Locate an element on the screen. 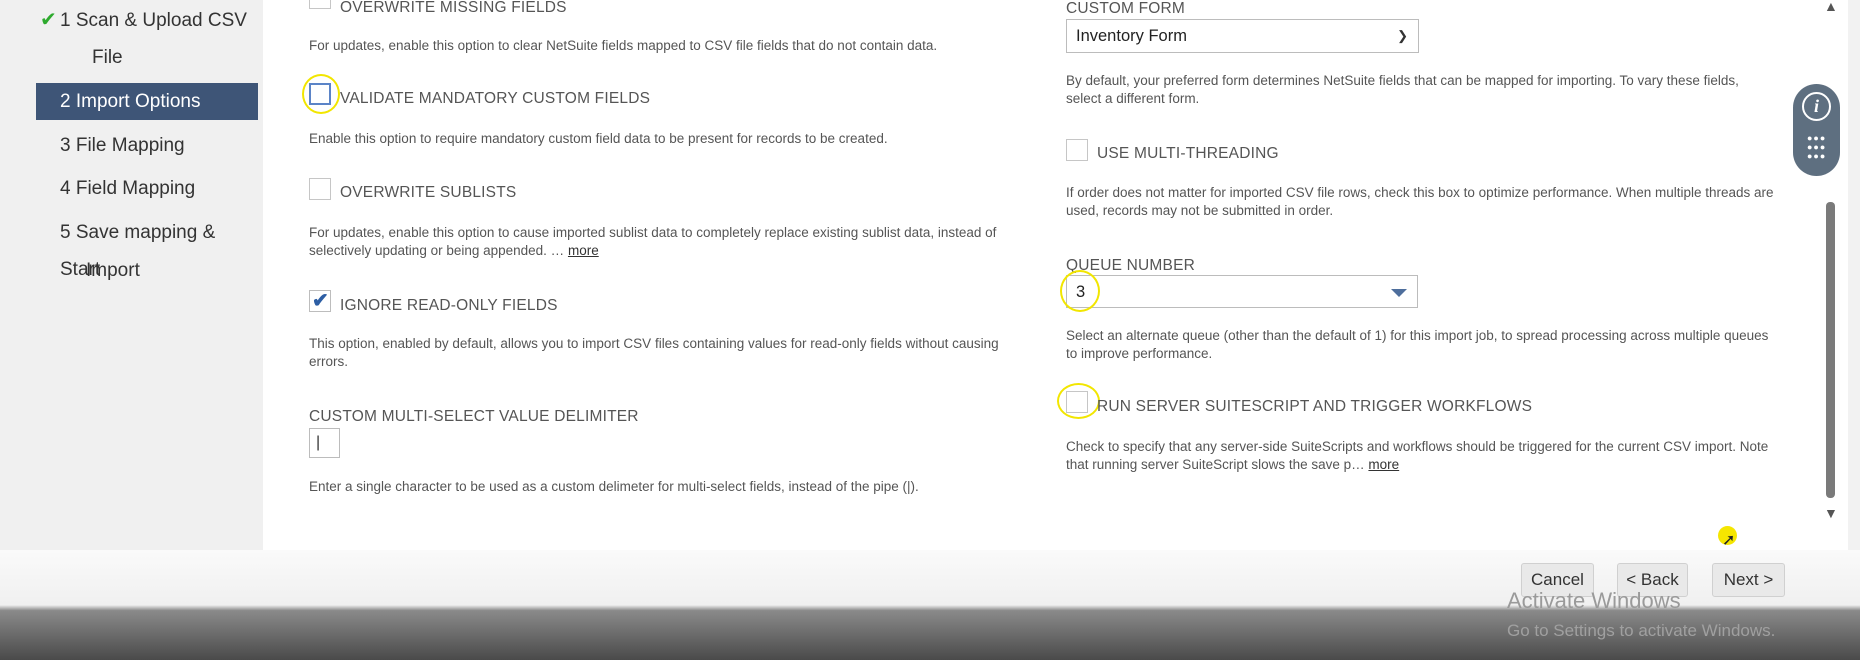 The height and width of the screenshot is (660, 1860). step-scan-upload-line2: File is located at coordinates (147, 57).